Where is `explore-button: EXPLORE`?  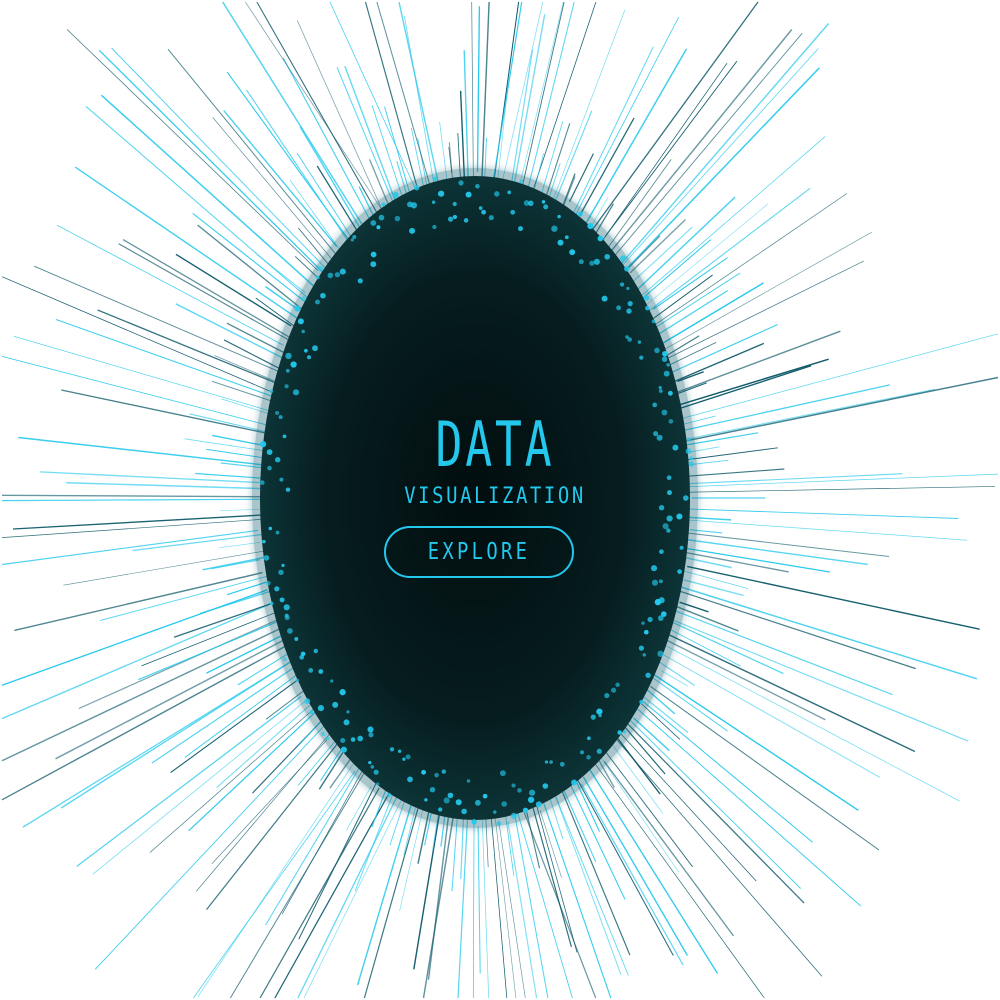 explore-button: EXPLORE is located at coordinates (479, 552).